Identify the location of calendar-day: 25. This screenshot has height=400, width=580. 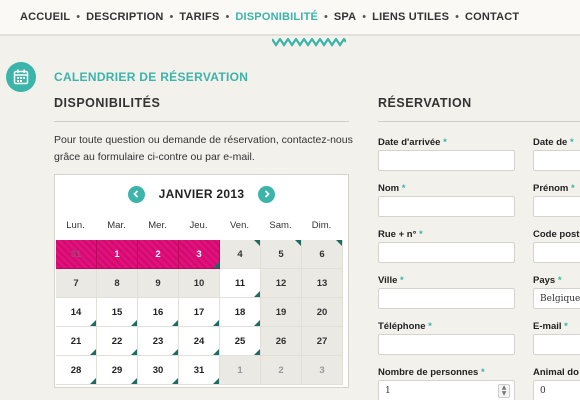
(240, 341).